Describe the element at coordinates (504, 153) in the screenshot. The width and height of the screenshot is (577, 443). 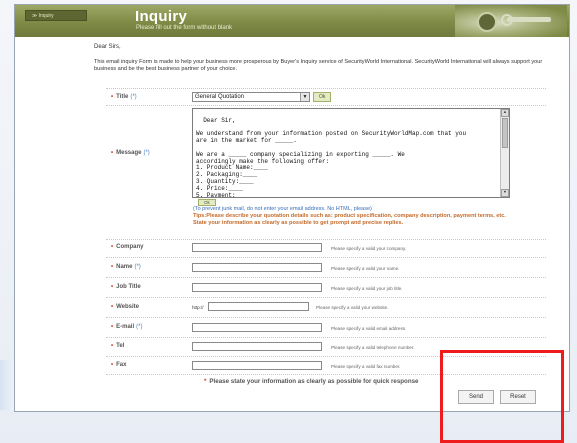
I see `message-scrollbar: ▲ ▼` at that location.